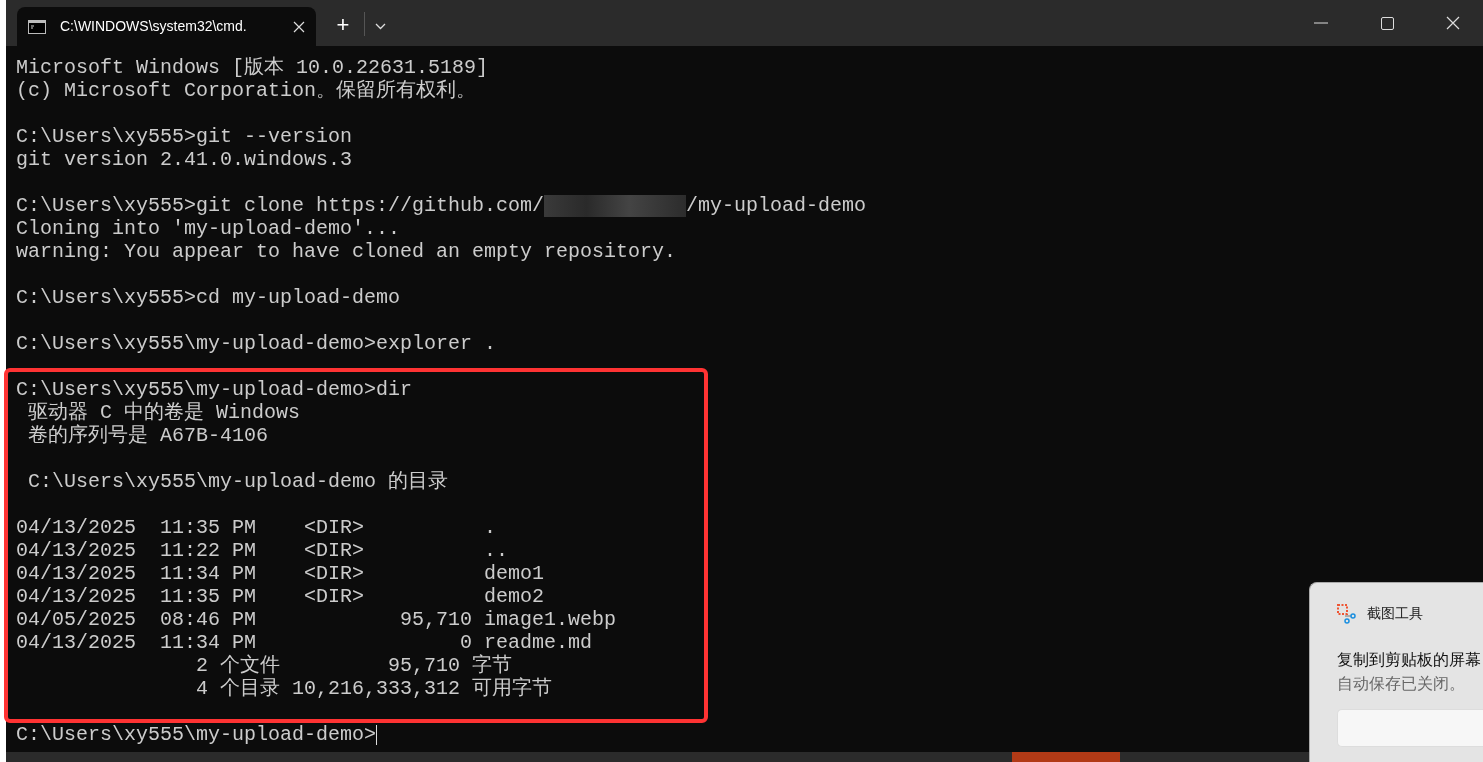 Image resolution: width=1483 pixels, height=762 pixels. Describe the element at coordinates (354, 665) in the screenshot. I see `terminal-line: 2 个文件 95,710 字节` at that location.